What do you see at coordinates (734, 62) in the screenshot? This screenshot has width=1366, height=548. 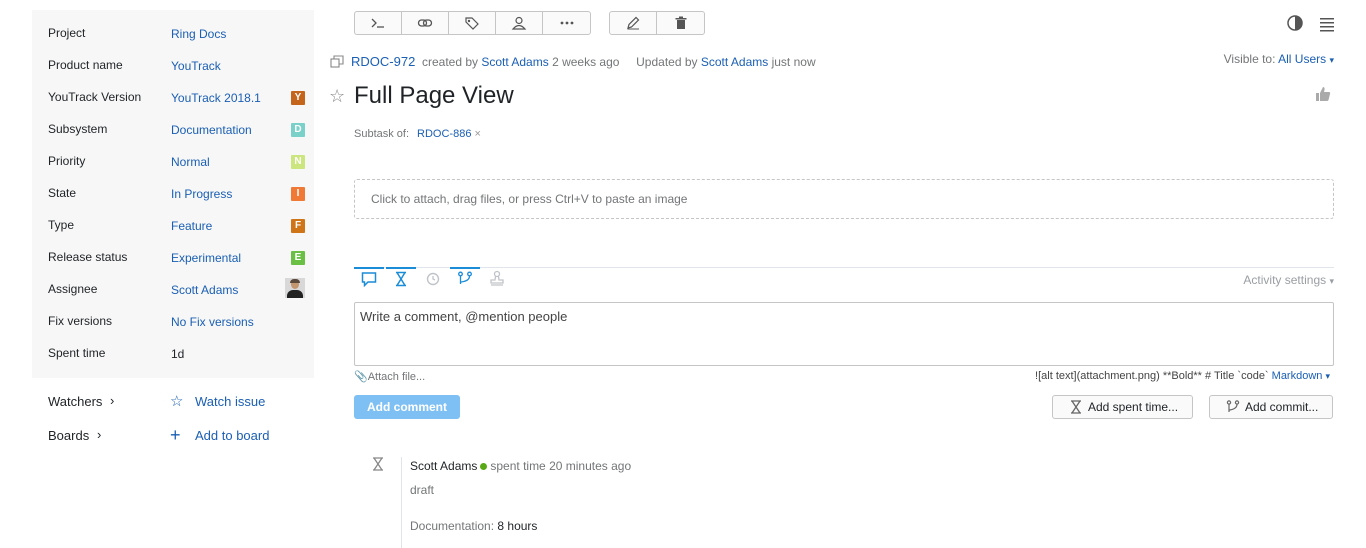 I see `updater-link: Scott Adams` at bounding box center [734, 62].